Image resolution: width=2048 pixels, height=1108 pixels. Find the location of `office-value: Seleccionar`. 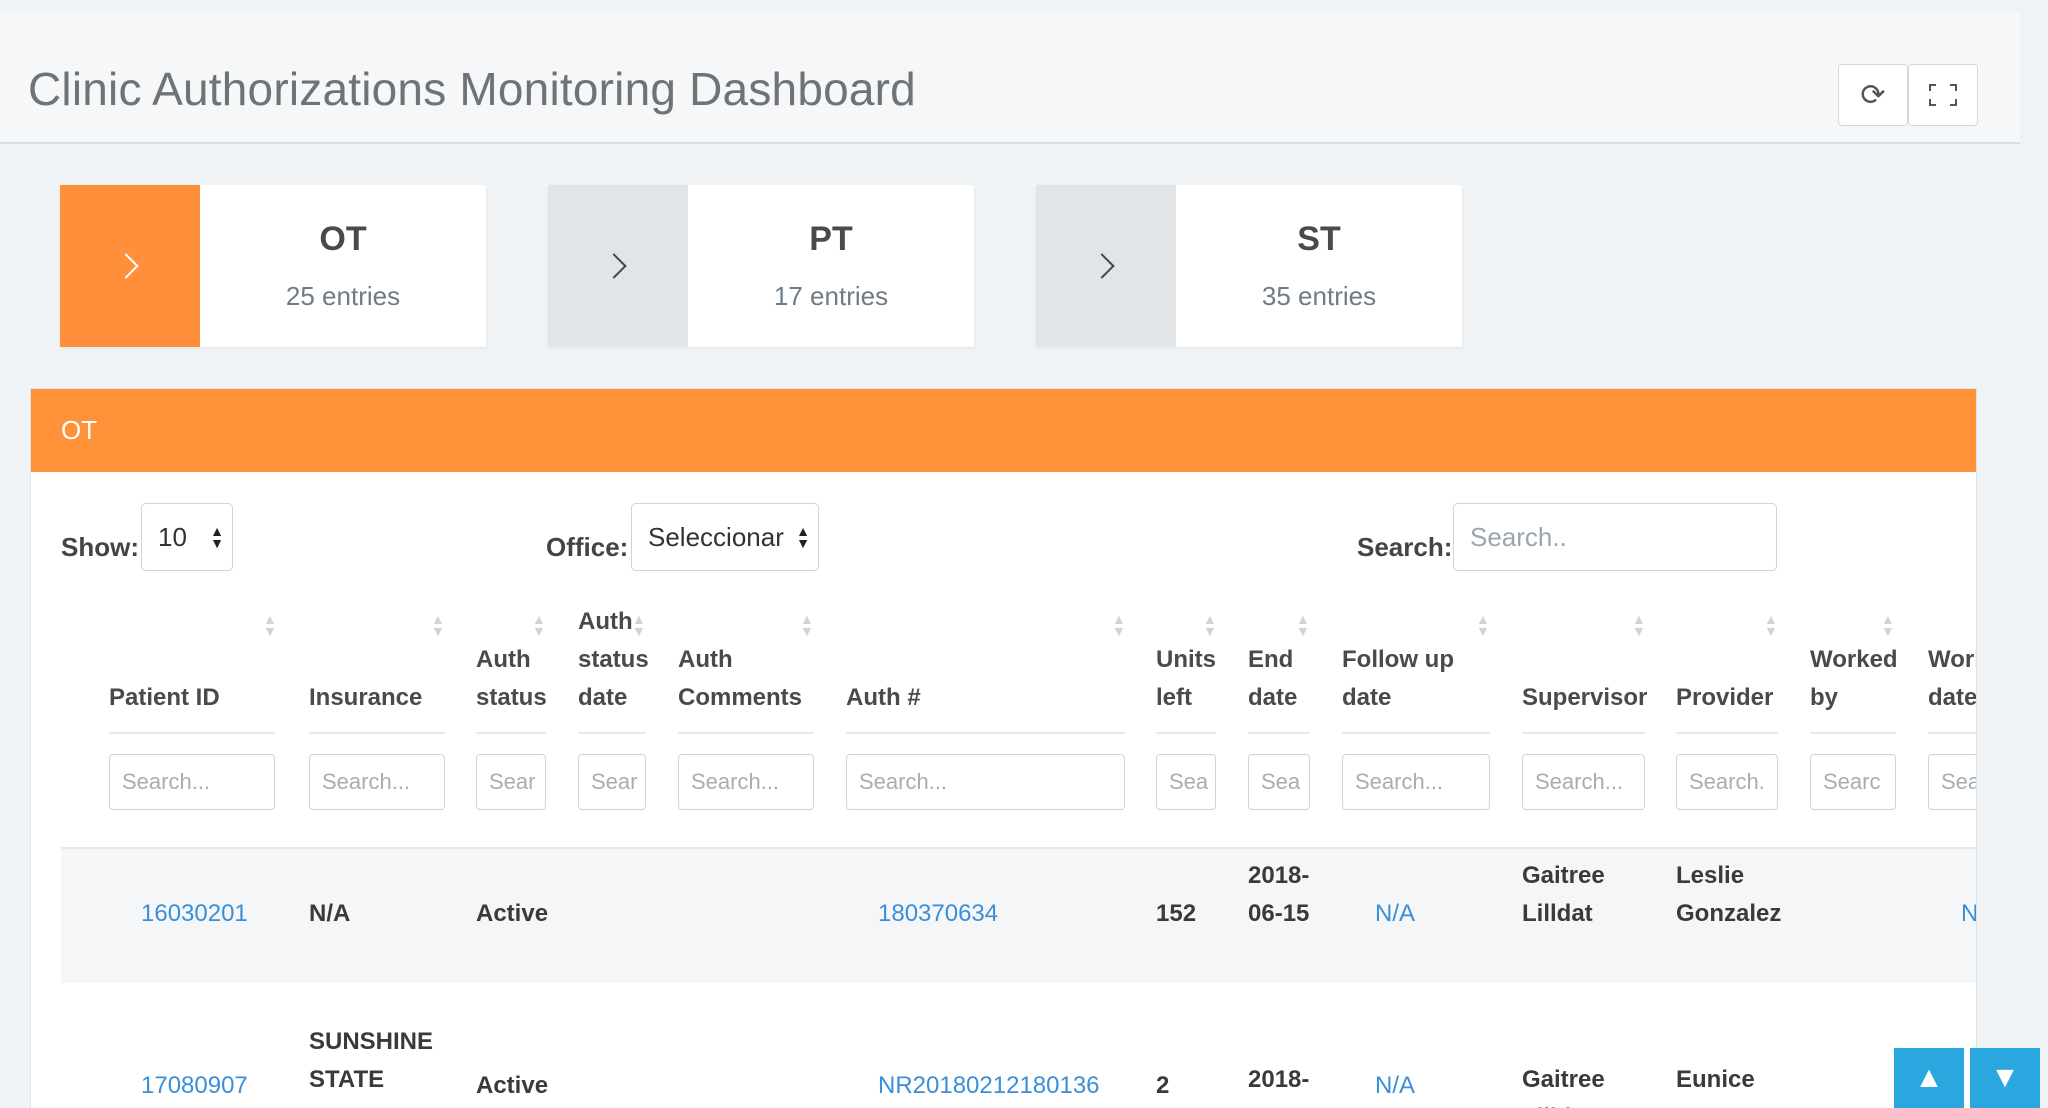

office-value: Seleccionar is located at coordinates (716, 536).